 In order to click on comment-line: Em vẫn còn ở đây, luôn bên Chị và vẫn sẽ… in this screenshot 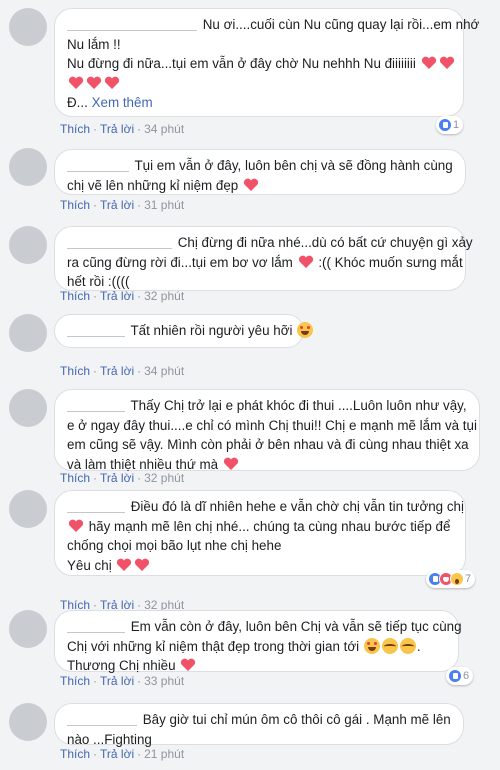, I will do `click(264, 627)`.